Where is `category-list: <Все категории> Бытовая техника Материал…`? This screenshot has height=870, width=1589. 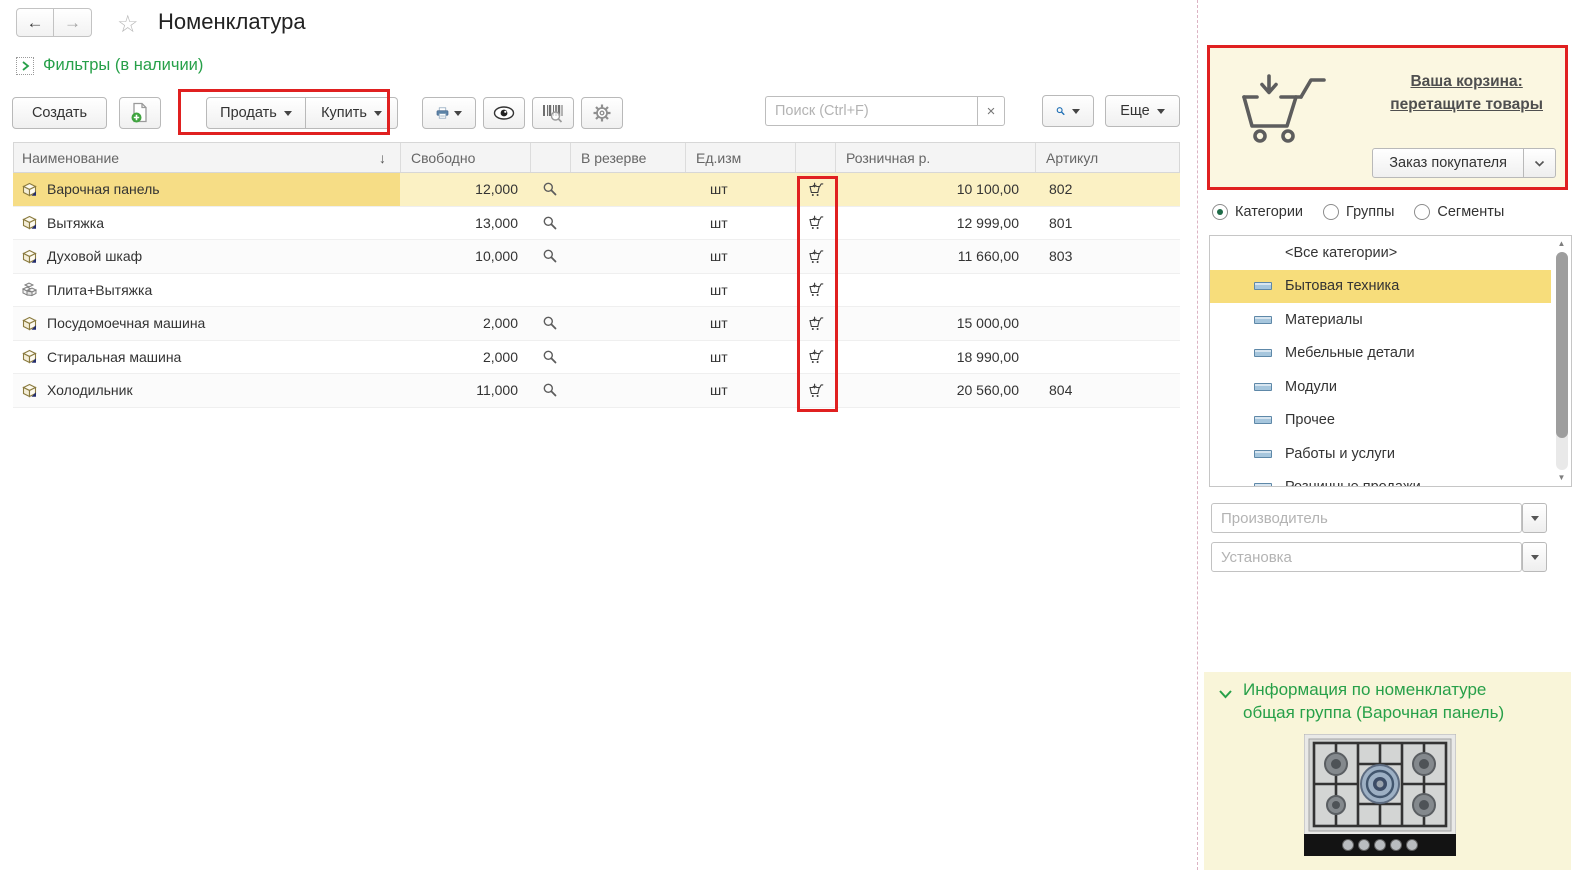
category-list: <Все категории> Бытовая техника Материал… is located at coordinates (1390, 361).